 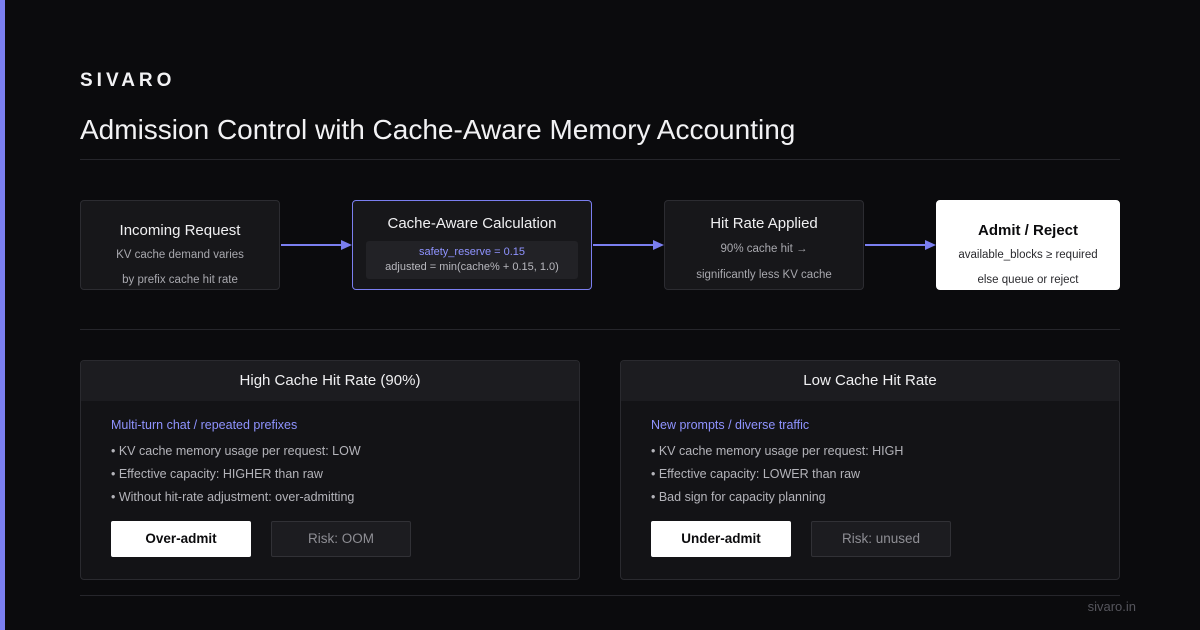 I want to click on bullet-item: • Effective capacity: HIGHER than raw, so click(x=217, y=474).